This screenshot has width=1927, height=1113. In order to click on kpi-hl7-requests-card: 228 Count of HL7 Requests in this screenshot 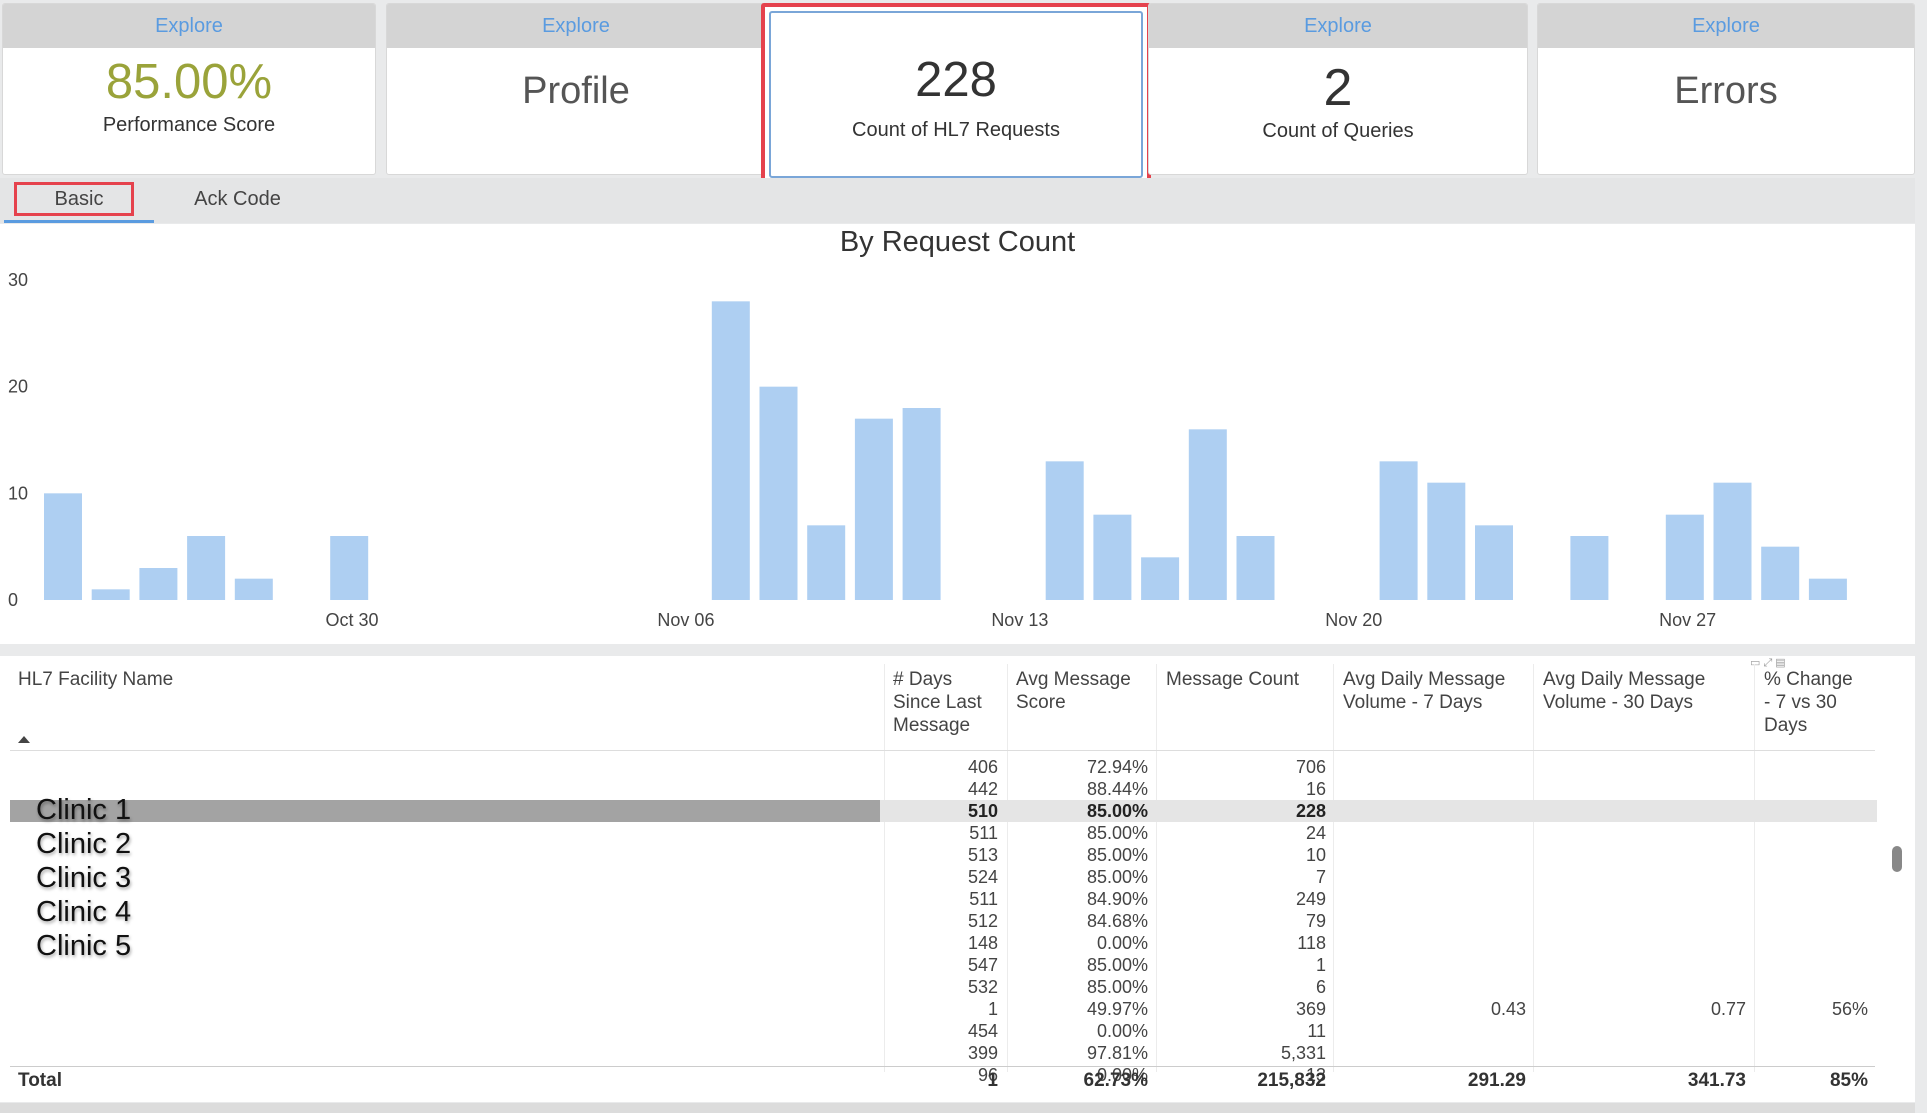, I will do `click(956, 94)`.